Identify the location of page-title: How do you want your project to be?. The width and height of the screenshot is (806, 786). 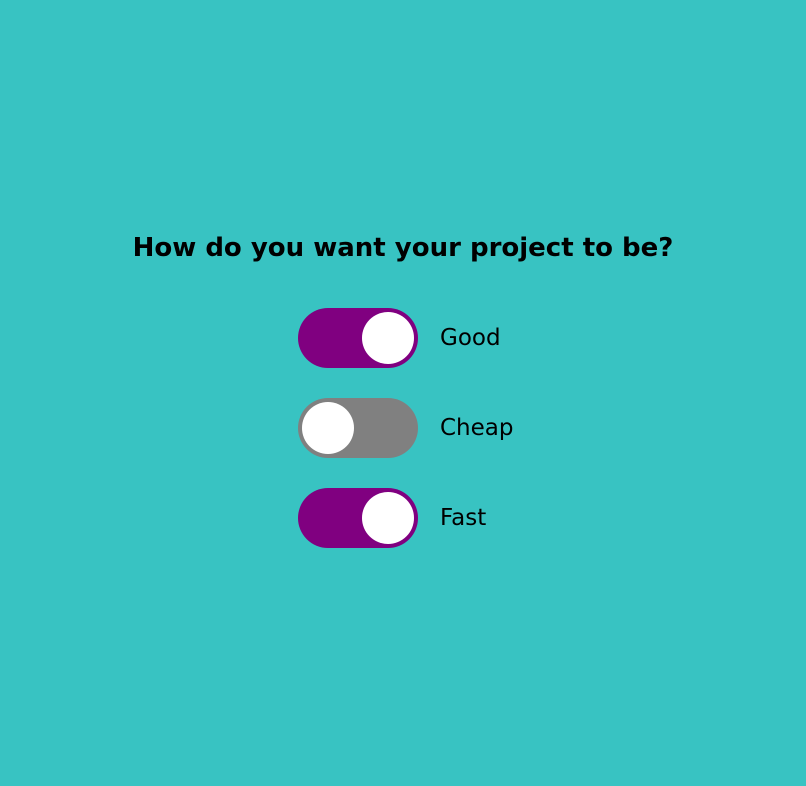
(403, 248).